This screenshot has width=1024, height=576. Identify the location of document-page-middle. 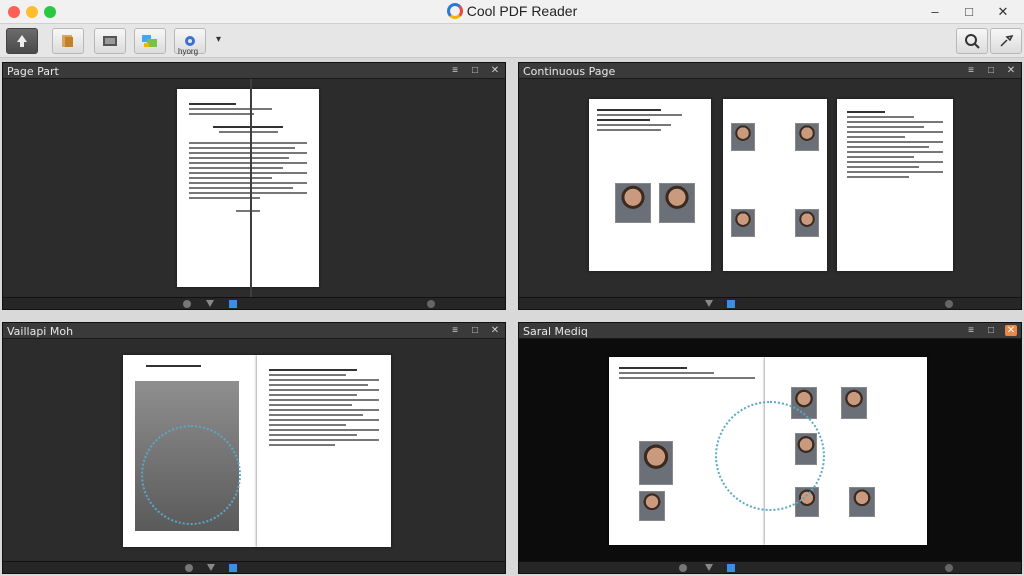
(775, 185).